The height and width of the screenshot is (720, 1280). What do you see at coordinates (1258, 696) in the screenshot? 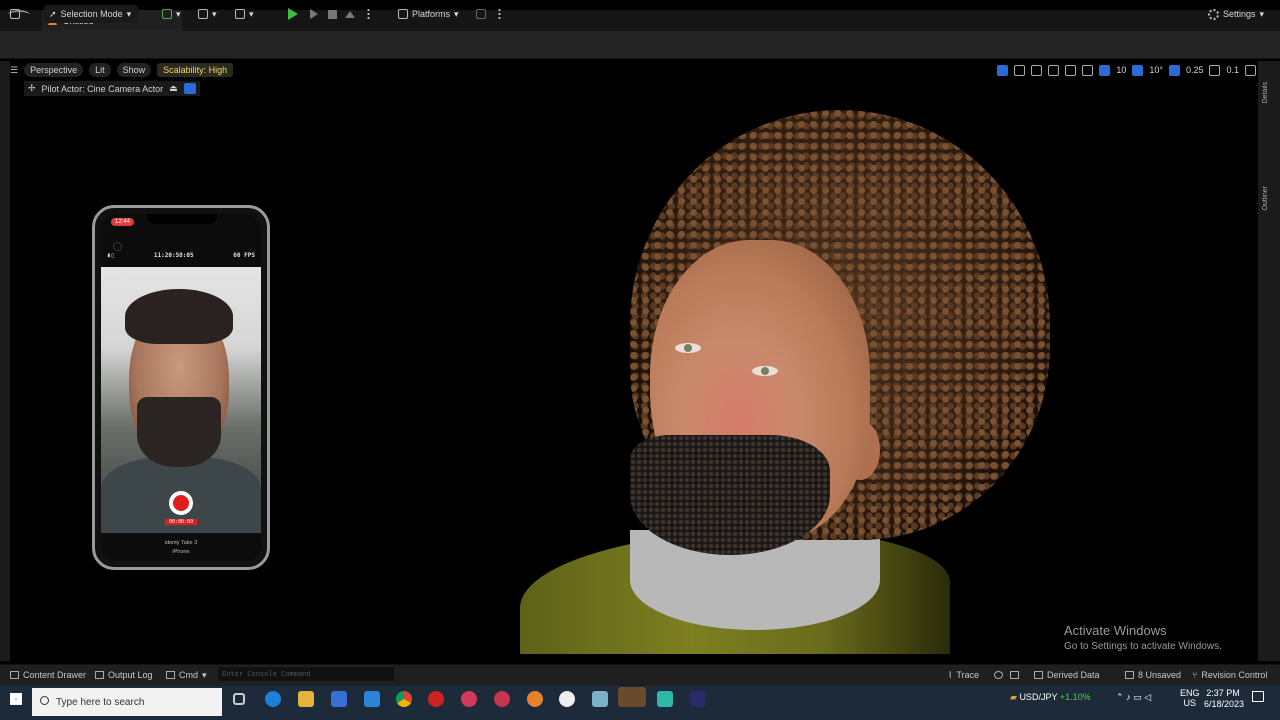
I see `notification-icon` at bounding box center [1258, 696].